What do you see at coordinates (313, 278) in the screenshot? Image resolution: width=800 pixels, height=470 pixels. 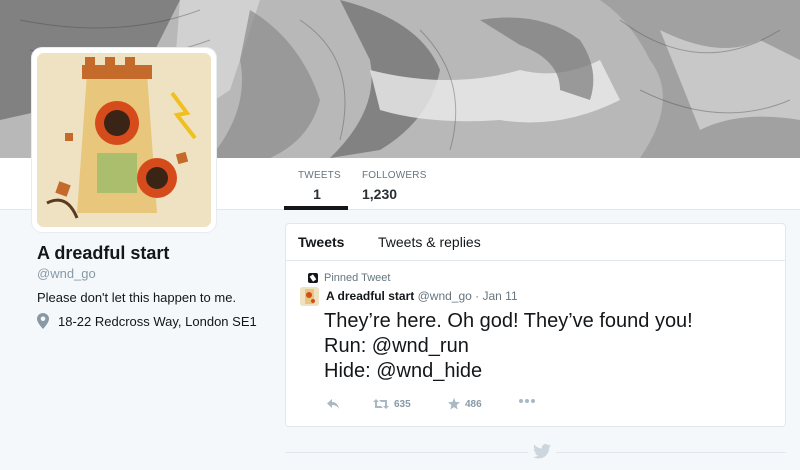 I see `pin-icon` at bounding box center [313, 278].